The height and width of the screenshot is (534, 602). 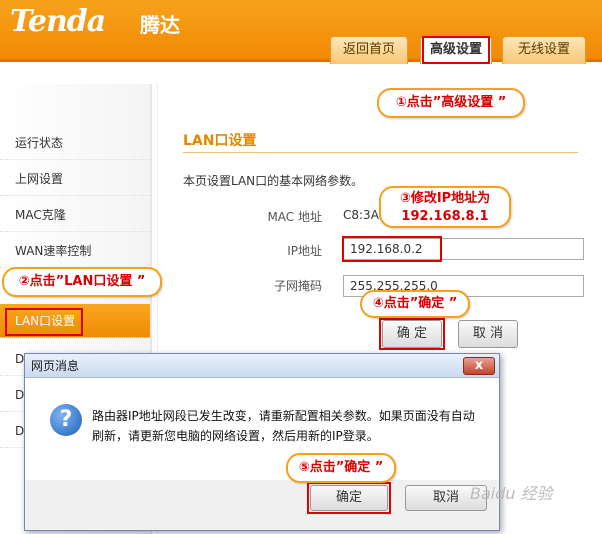 I want to click on highlight-ip-input, so click(x=392, y=249).